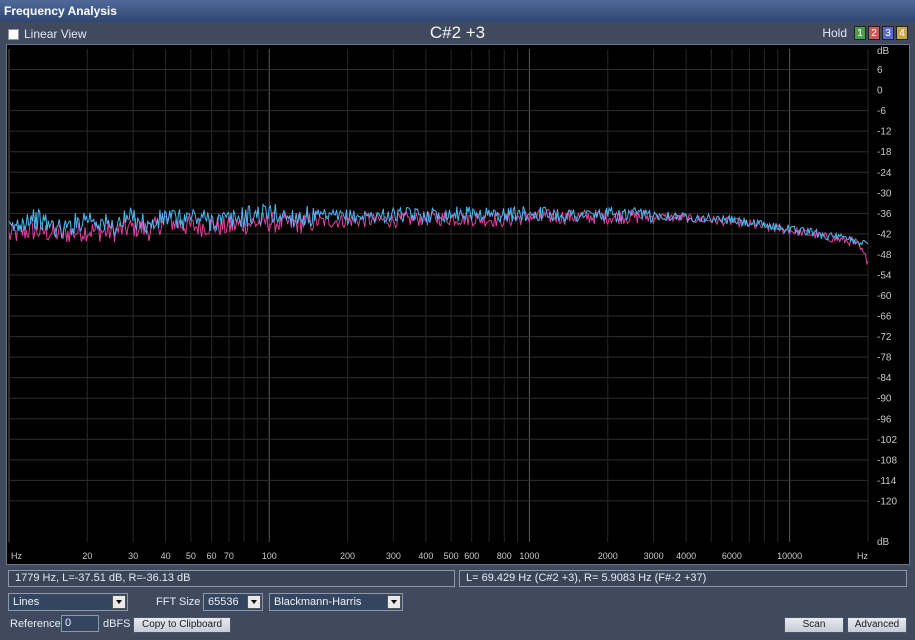  What do you see at coordinates (884, 214) in the screenshot?
I see `y-tick-label: -36` at bounding box center [884, 214].